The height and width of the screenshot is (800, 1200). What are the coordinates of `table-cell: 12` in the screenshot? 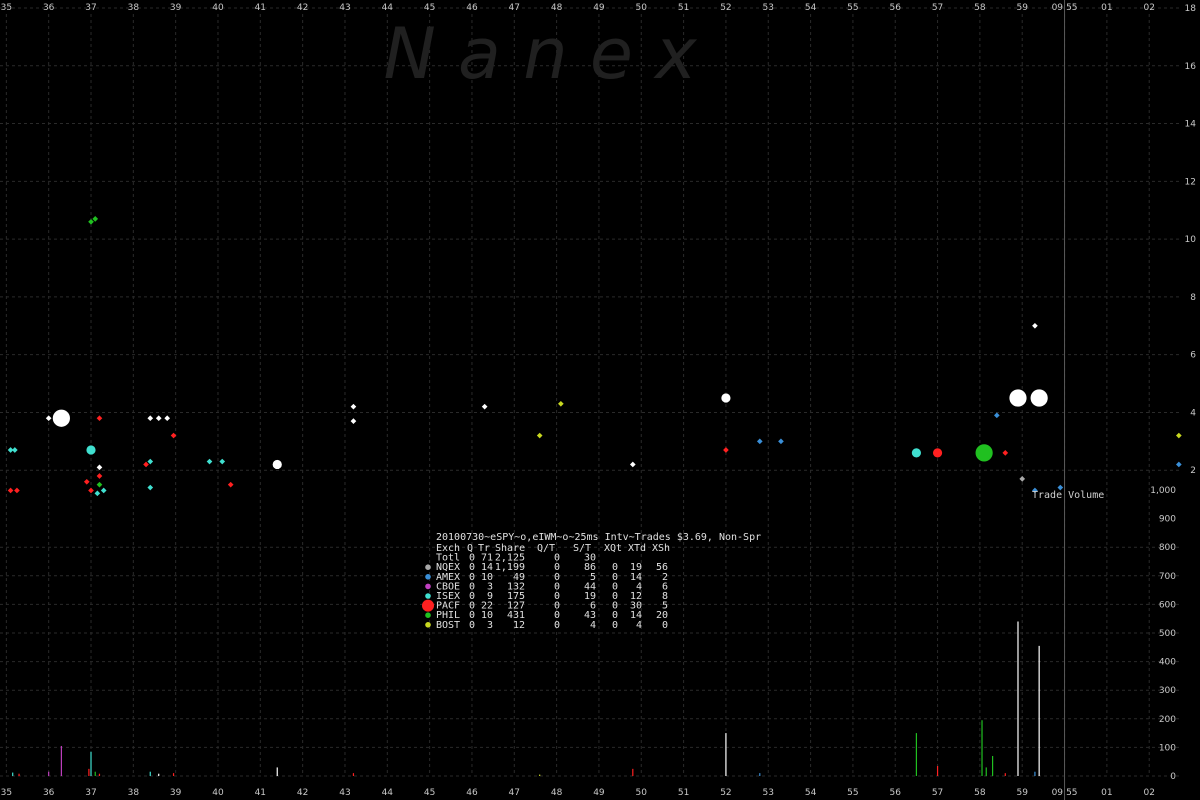 It's located at (519, 625).